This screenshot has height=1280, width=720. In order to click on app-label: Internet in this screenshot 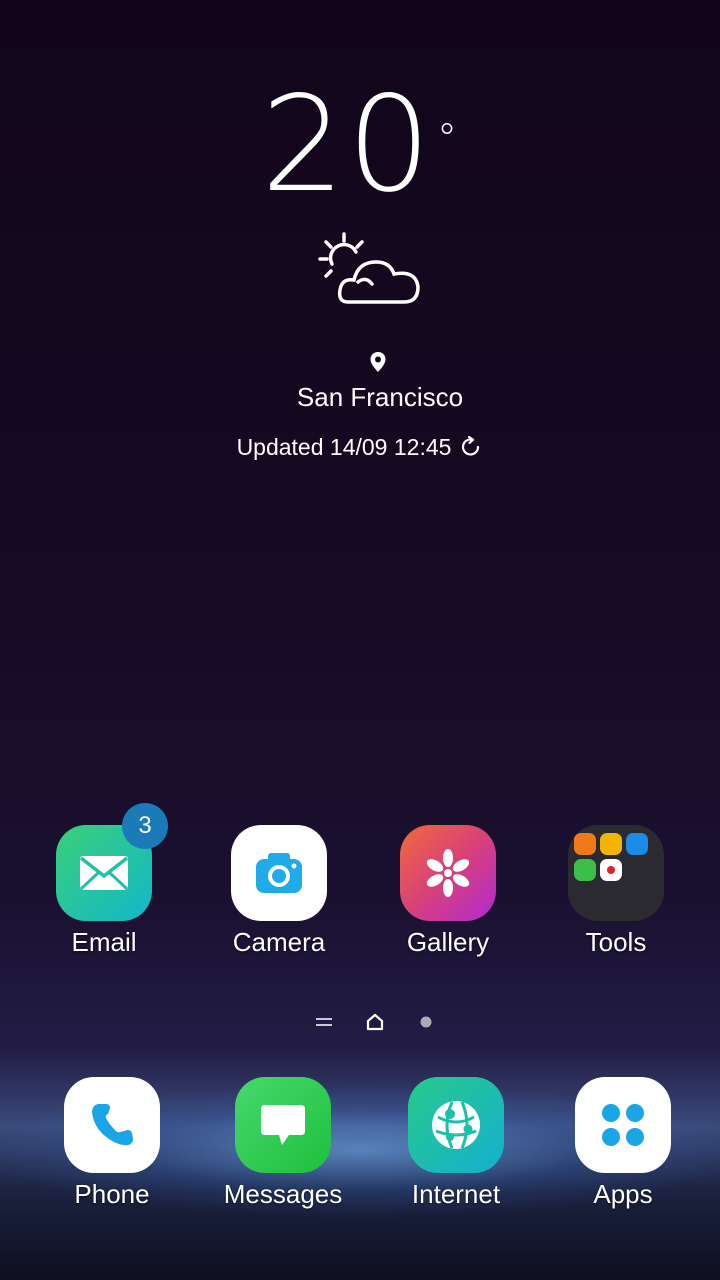, I will do `click(456, 1194)`.